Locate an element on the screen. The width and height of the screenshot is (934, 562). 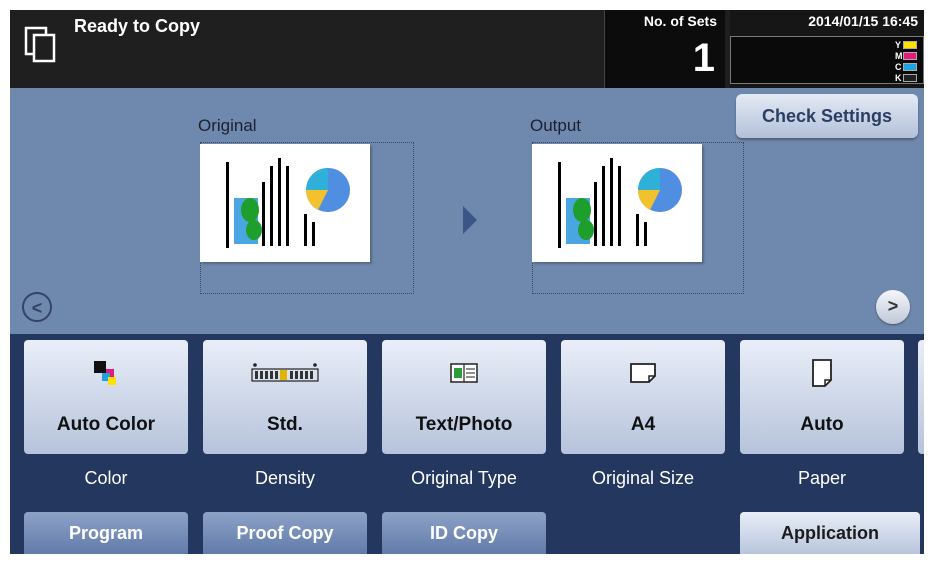
original-size-label: Original Size is located at coordinates (643, 478).